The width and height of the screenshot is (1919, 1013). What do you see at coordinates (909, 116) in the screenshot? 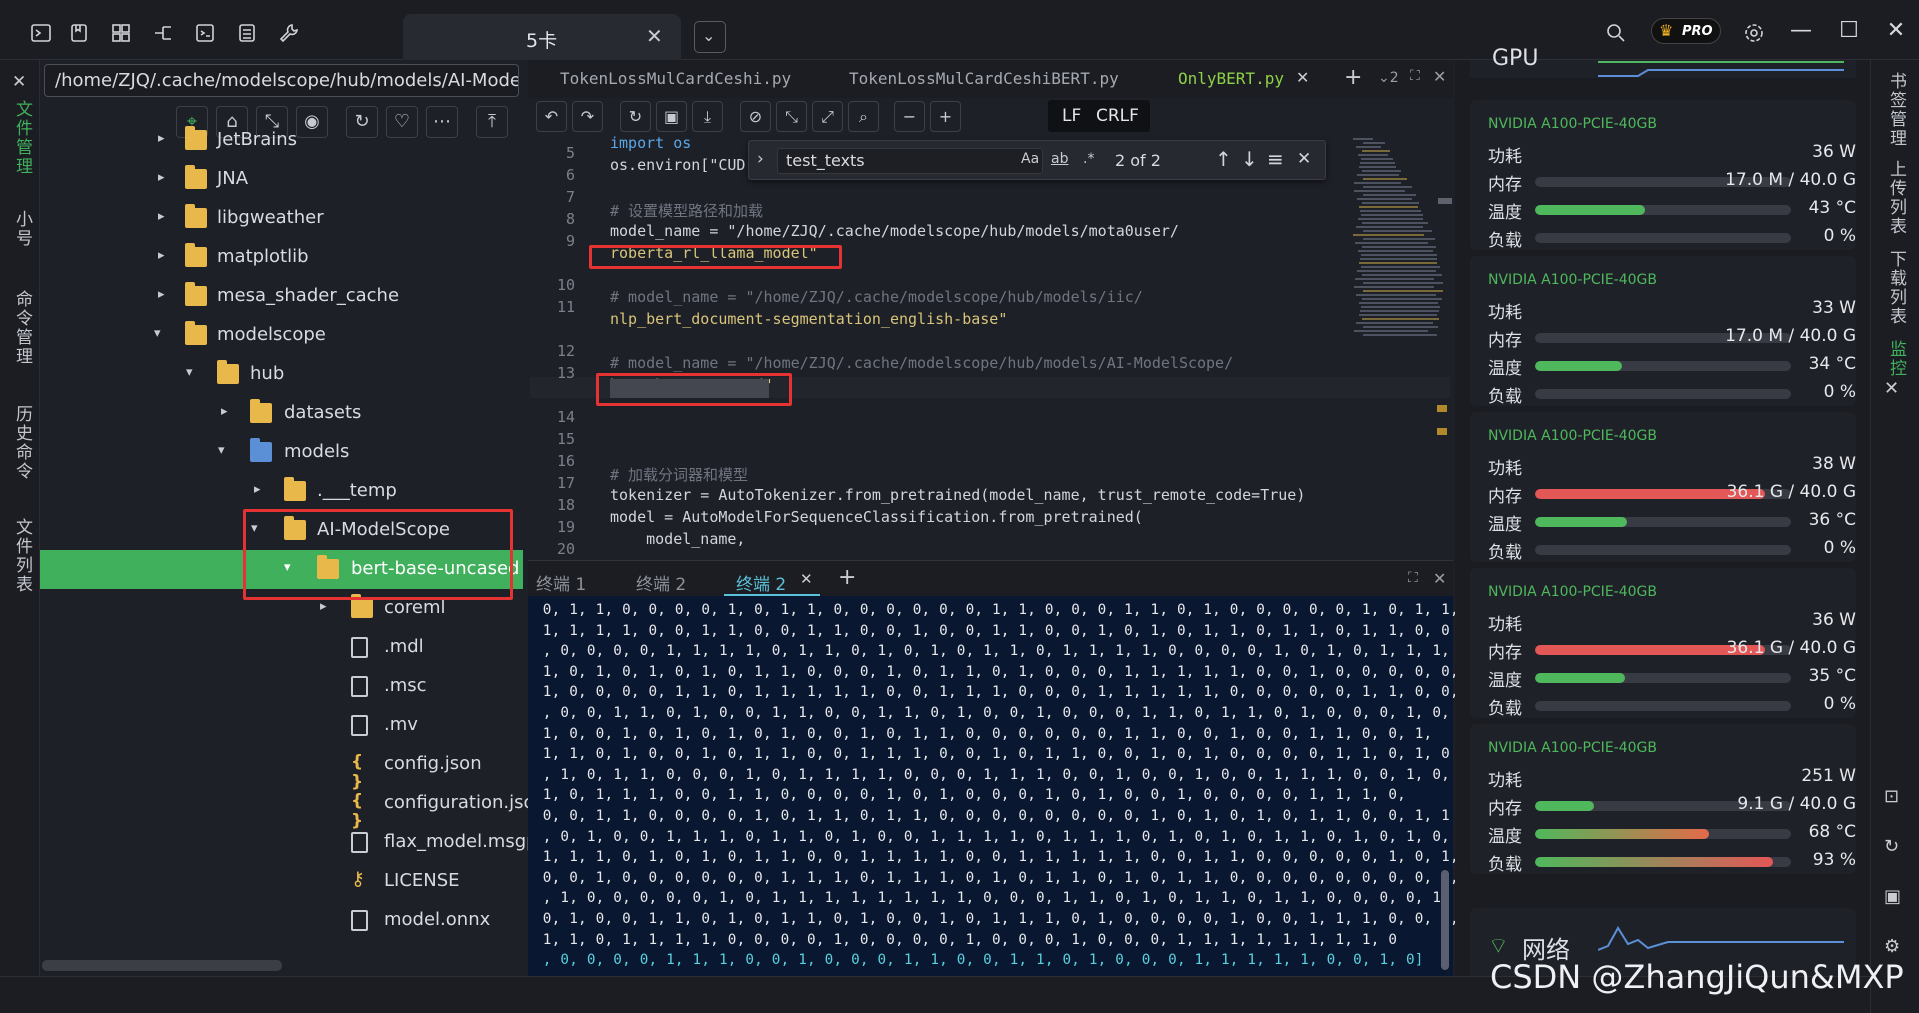
I see `zoom-out-icon: −` at bounding box center [909, 116].